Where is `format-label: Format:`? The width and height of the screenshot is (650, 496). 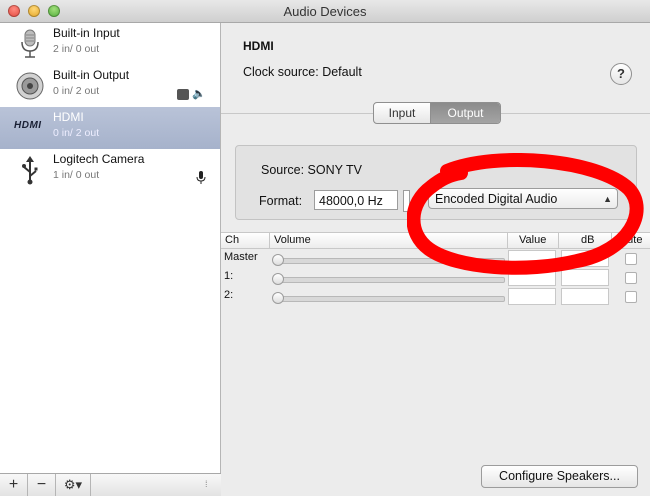
format-label: Format: is located at coordinates (281, 201).